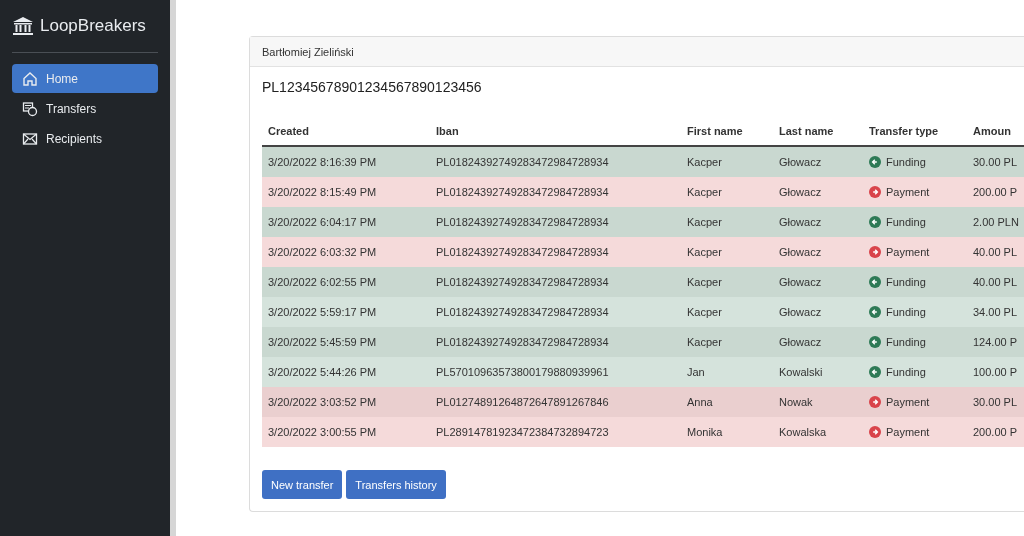 This screenshot has height=536, width=1024. Describe the element at coordinates (396, 484) in the screenshot. I see `action-button: Transfers history` at that location.